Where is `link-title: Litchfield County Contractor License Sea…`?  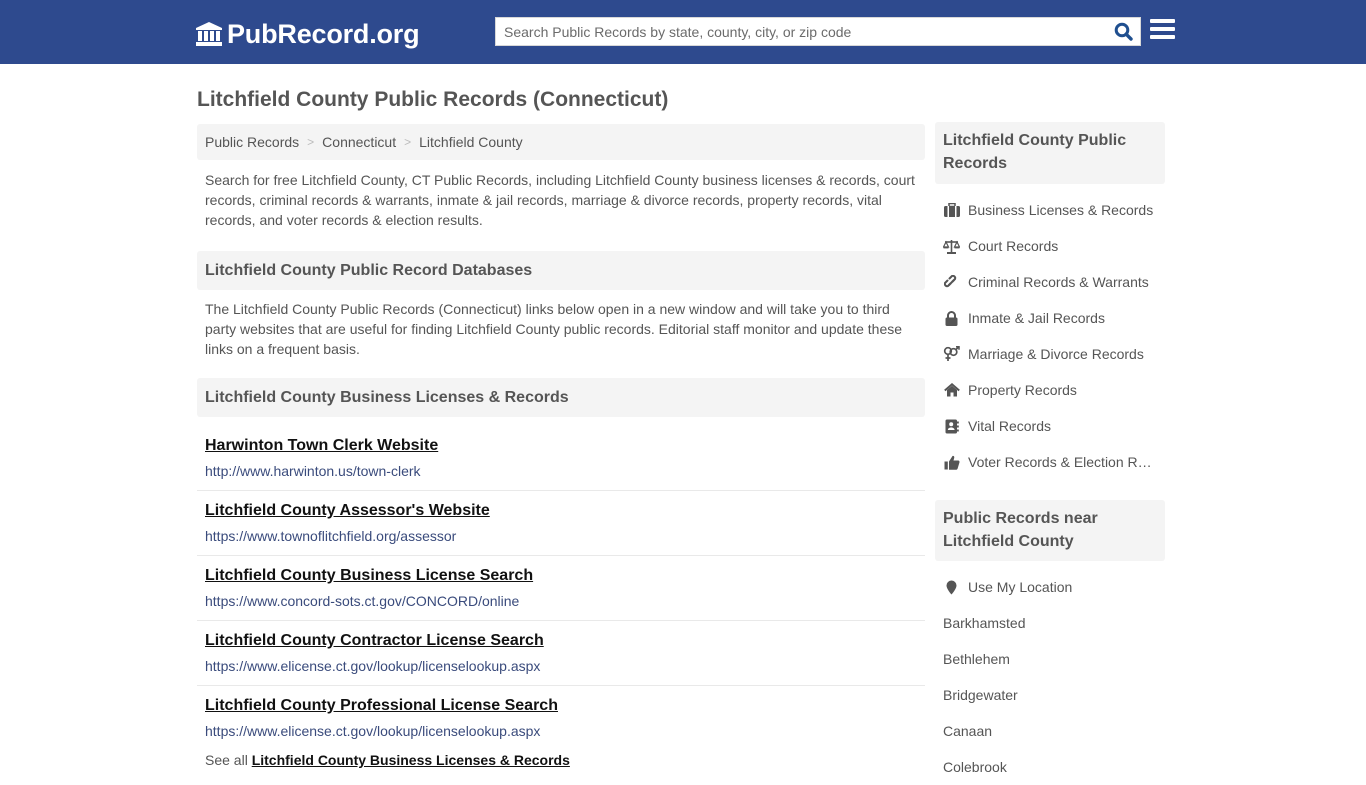
link-title: Litchfield County Contractor License Sea… is located at coordinates (374, 641).